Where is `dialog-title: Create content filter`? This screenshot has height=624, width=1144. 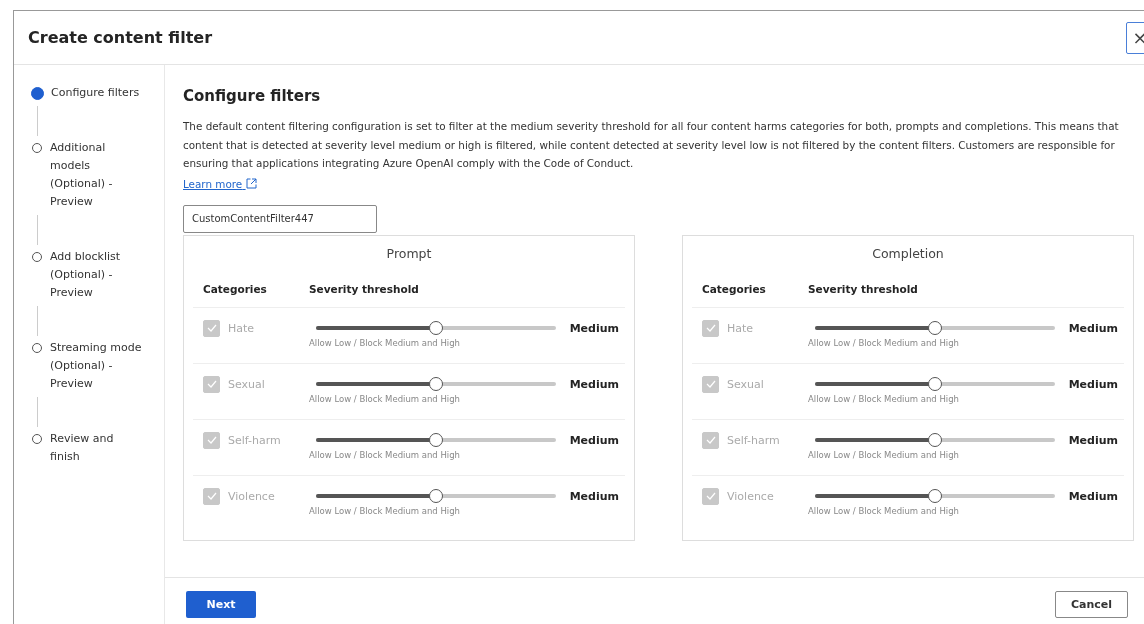 dialog-title: Create content filter is located at coordinates (120, 37).